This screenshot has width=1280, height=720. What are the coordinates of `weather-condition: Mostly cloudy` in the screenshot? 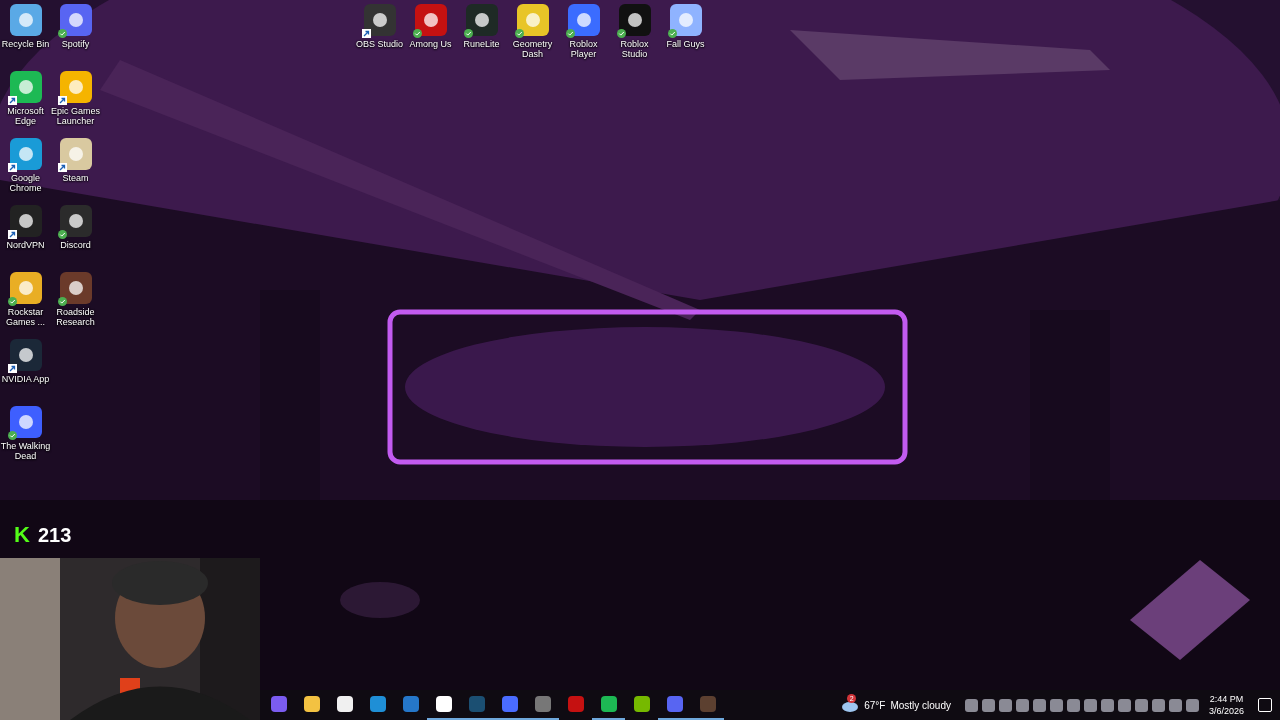 It's located at (920, 705).